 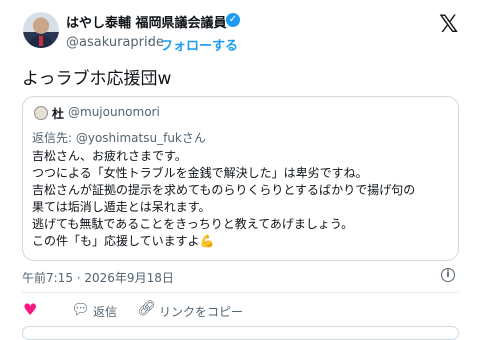 What do you see at coordinates (41, 30) in the screenshot?
I see `author-avatar` at bounding box center [41, 30].